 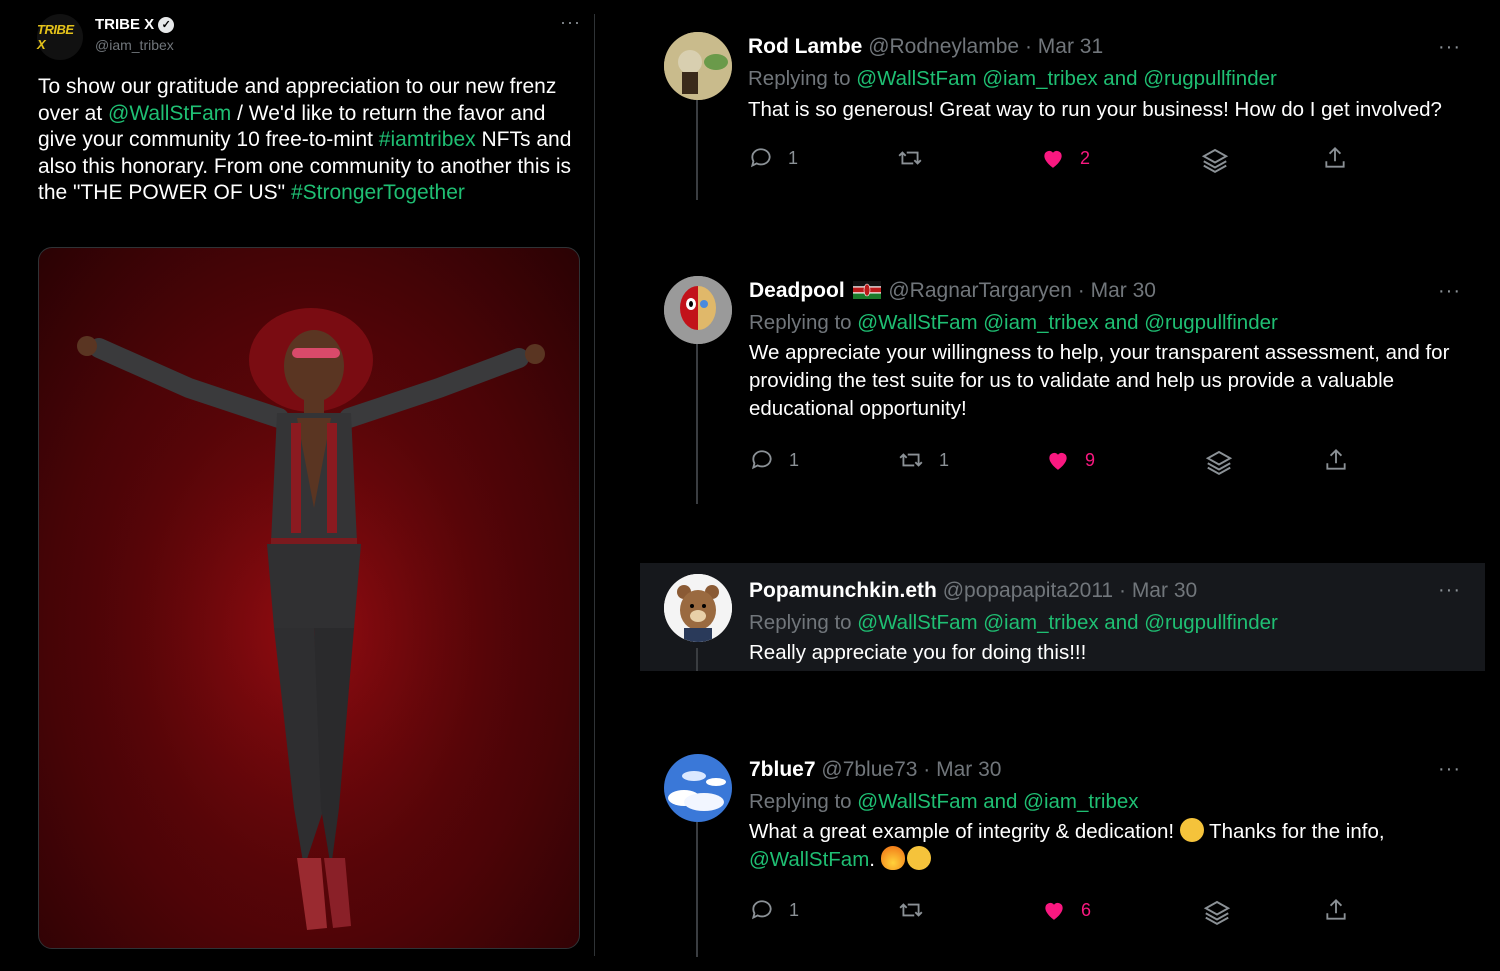 I want to click on tribex-avatar: TRIBE X, so click(x=60, y=37).